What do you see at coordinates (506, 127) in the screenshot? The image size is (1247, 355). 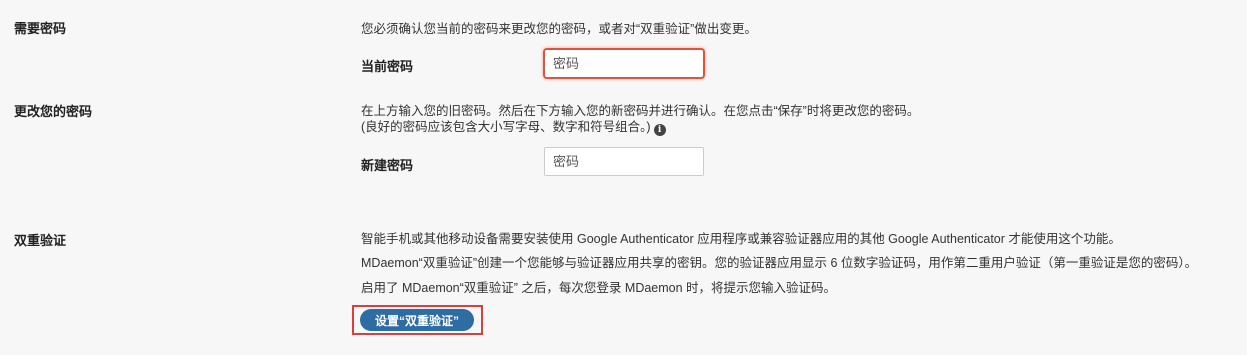 I see `password-hint-text: (良好的密码应该包含大小写字母、数字和符号组合。)` at bounding box center [506, 127].